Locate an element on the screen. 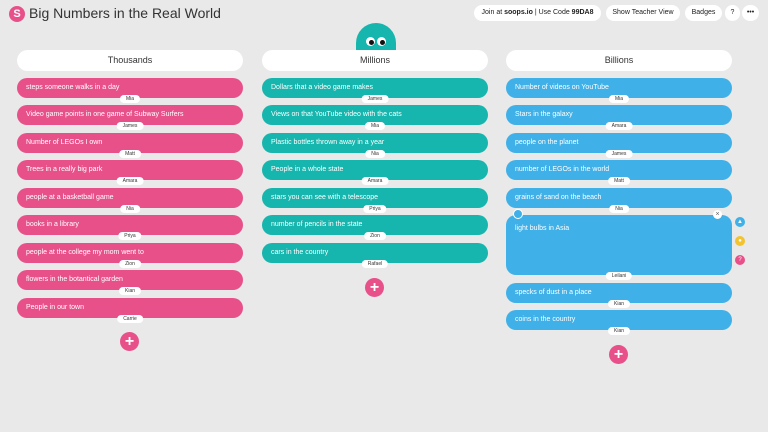 The width and height of the screenshot is (768, 432). idea-card: specks of dust in a place Kian is located at coordinates (619, 295).